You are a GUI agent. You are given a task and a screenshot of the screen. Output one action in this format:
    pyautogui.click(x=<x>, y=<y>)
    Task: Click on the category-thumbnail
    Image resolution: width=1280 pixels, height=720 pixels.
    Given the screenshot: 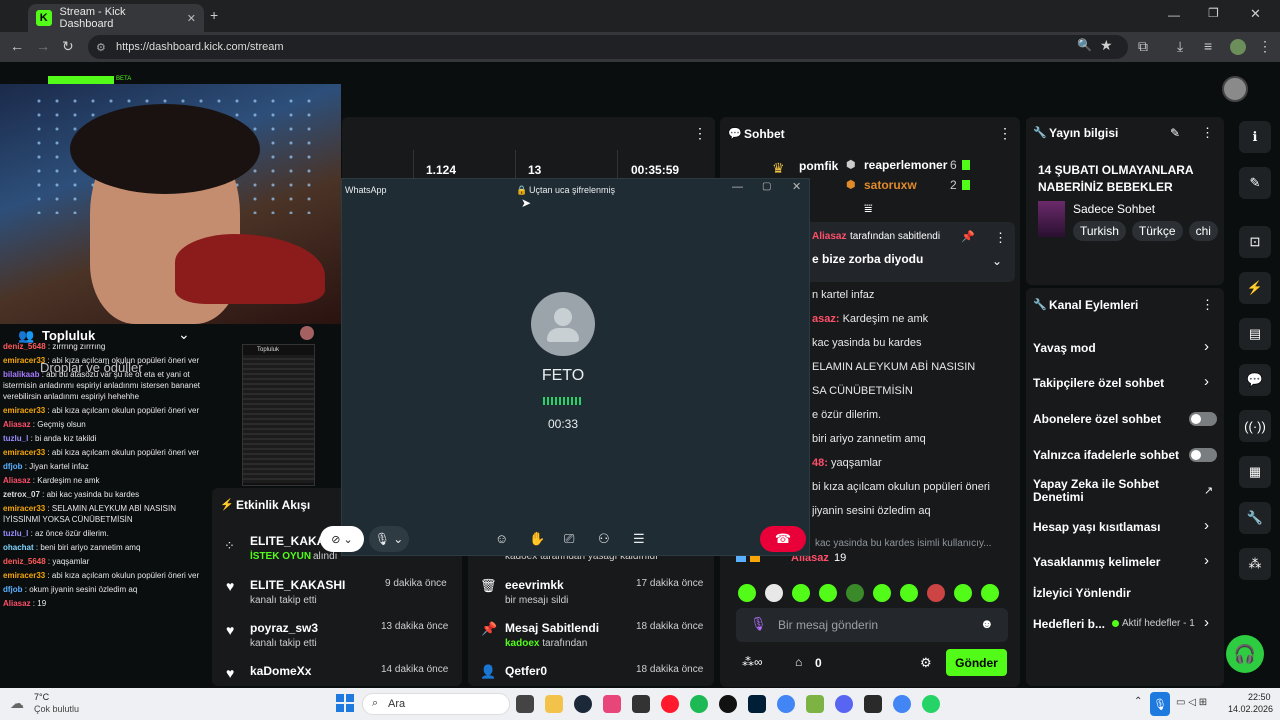 What is the action you would take?
    pyautogui.click(x=1051, y=219)
    